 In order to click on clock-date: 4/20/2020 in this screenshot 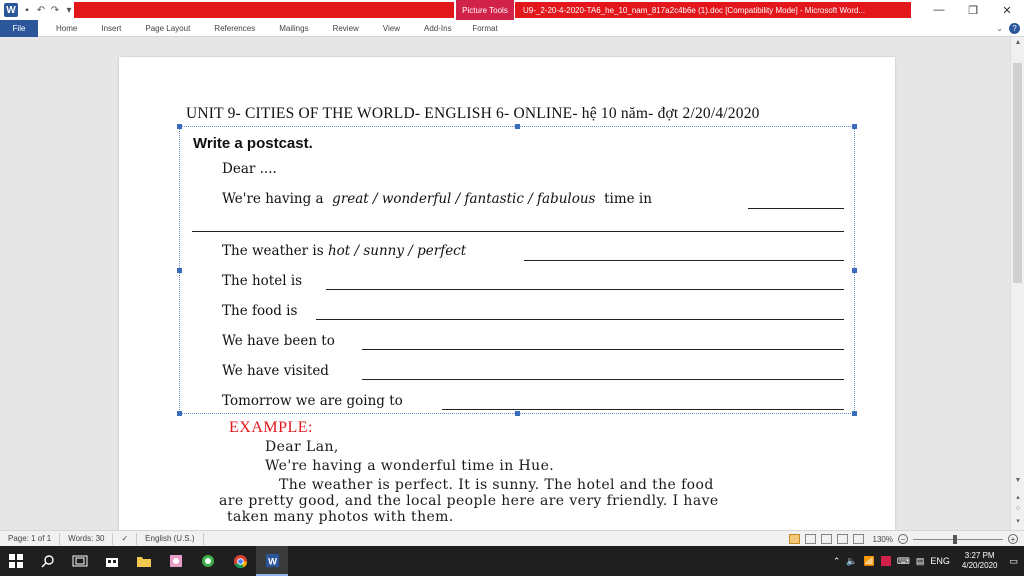, I will do `click(979, 565)`.